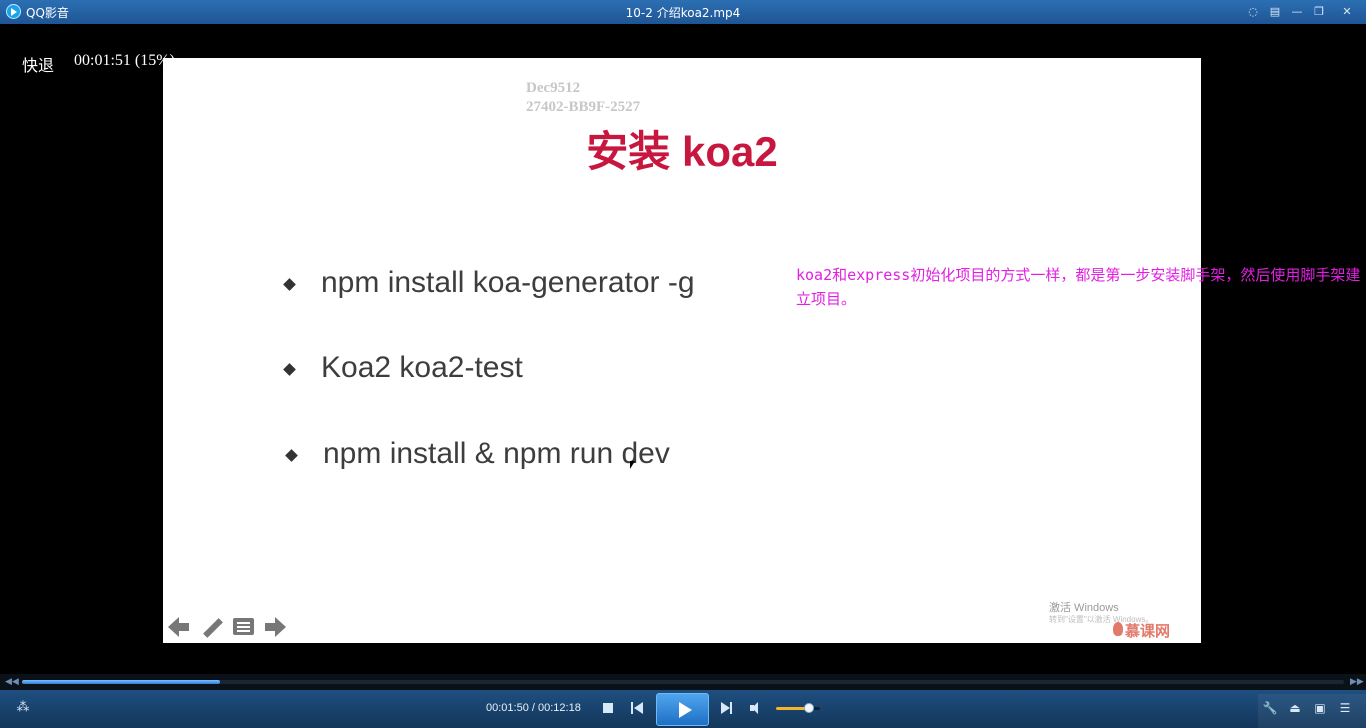 This screenshot has width=1366, height=728. I want to click on osd-time: 00:01:51 (15%), so click(124, 60).